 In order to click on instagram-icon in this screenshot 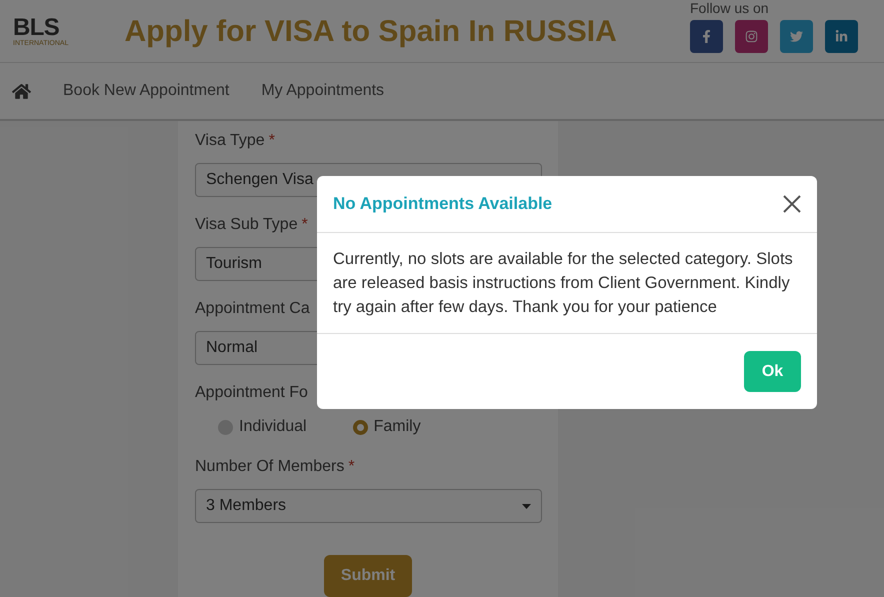, I will do `click(751, 36)`.